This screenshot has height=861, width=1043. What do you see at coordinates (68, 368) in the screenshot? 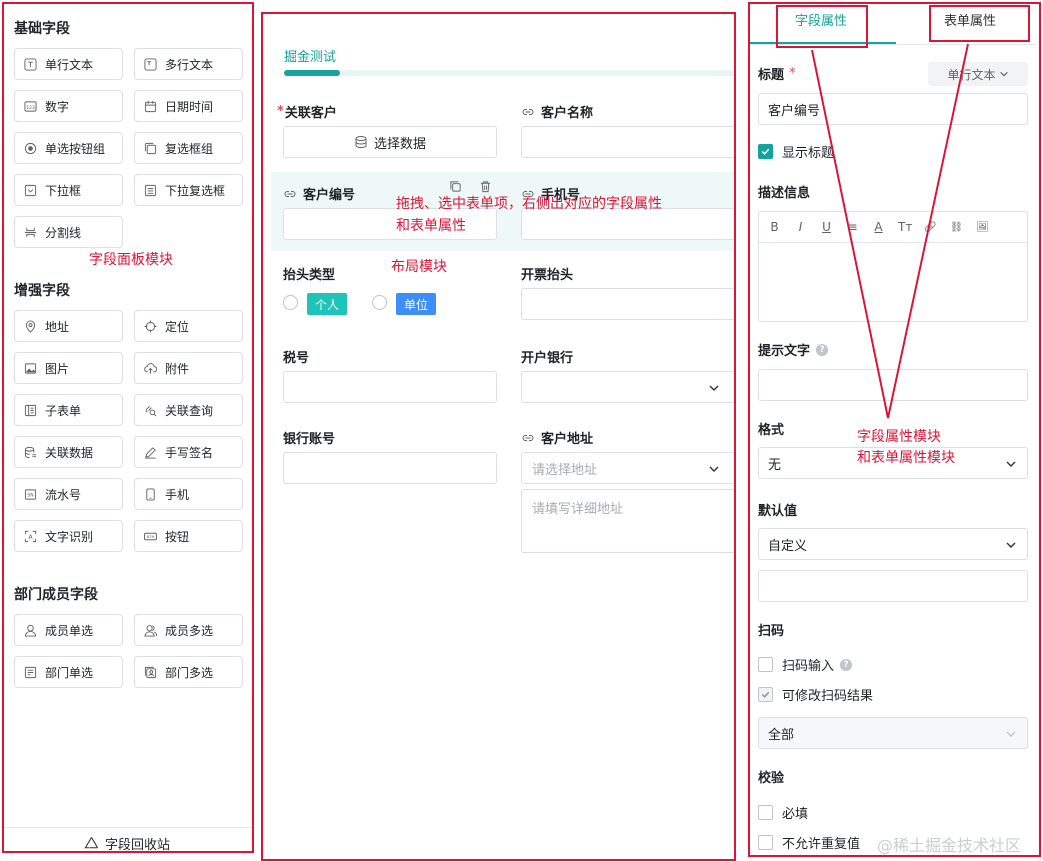
I see `field-image: 图片` at bounding box center [68, 368].